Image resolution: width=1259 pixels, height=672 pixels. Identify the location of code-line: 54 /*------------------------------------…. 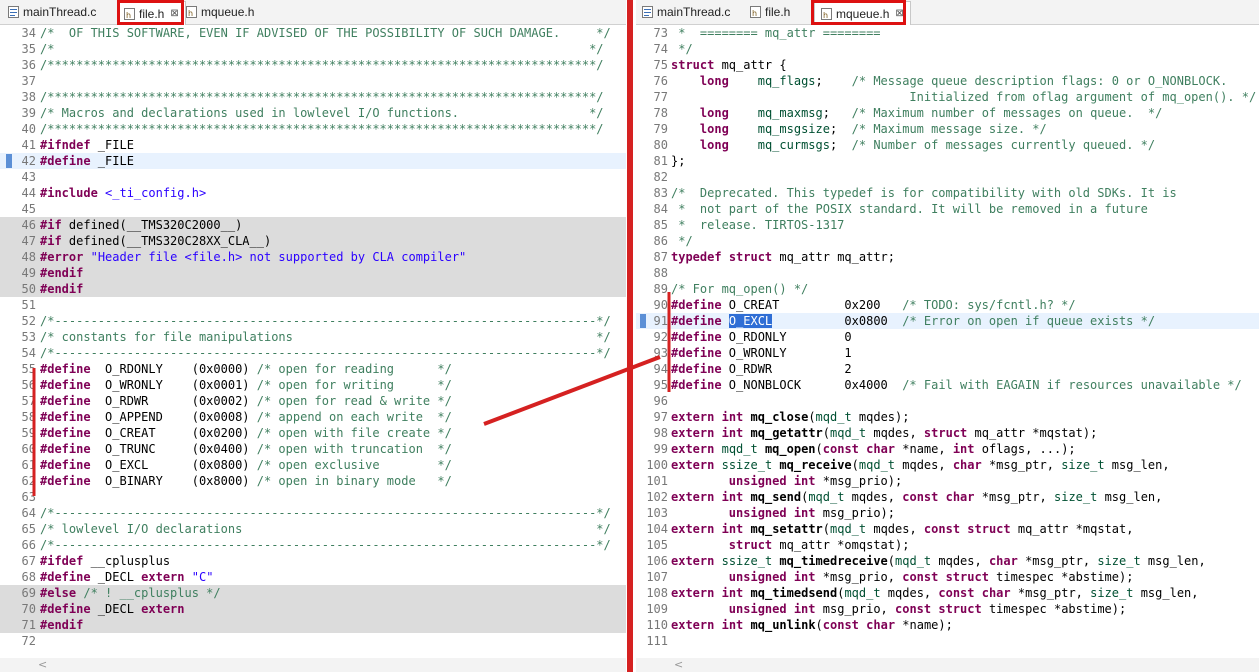
(313, 353).